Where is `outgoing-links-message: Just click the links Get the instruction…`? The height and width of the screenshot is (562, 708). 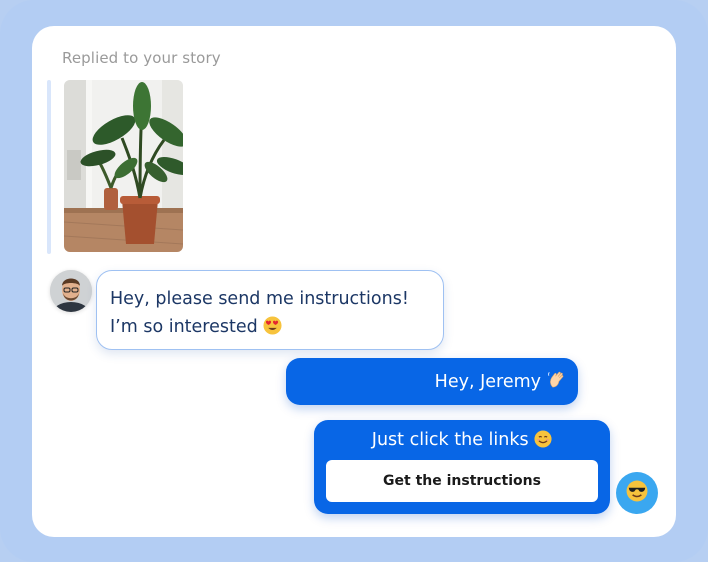 outgoing-links-message: Just click the links Get the instruction… is located at coordinates (462, 467).